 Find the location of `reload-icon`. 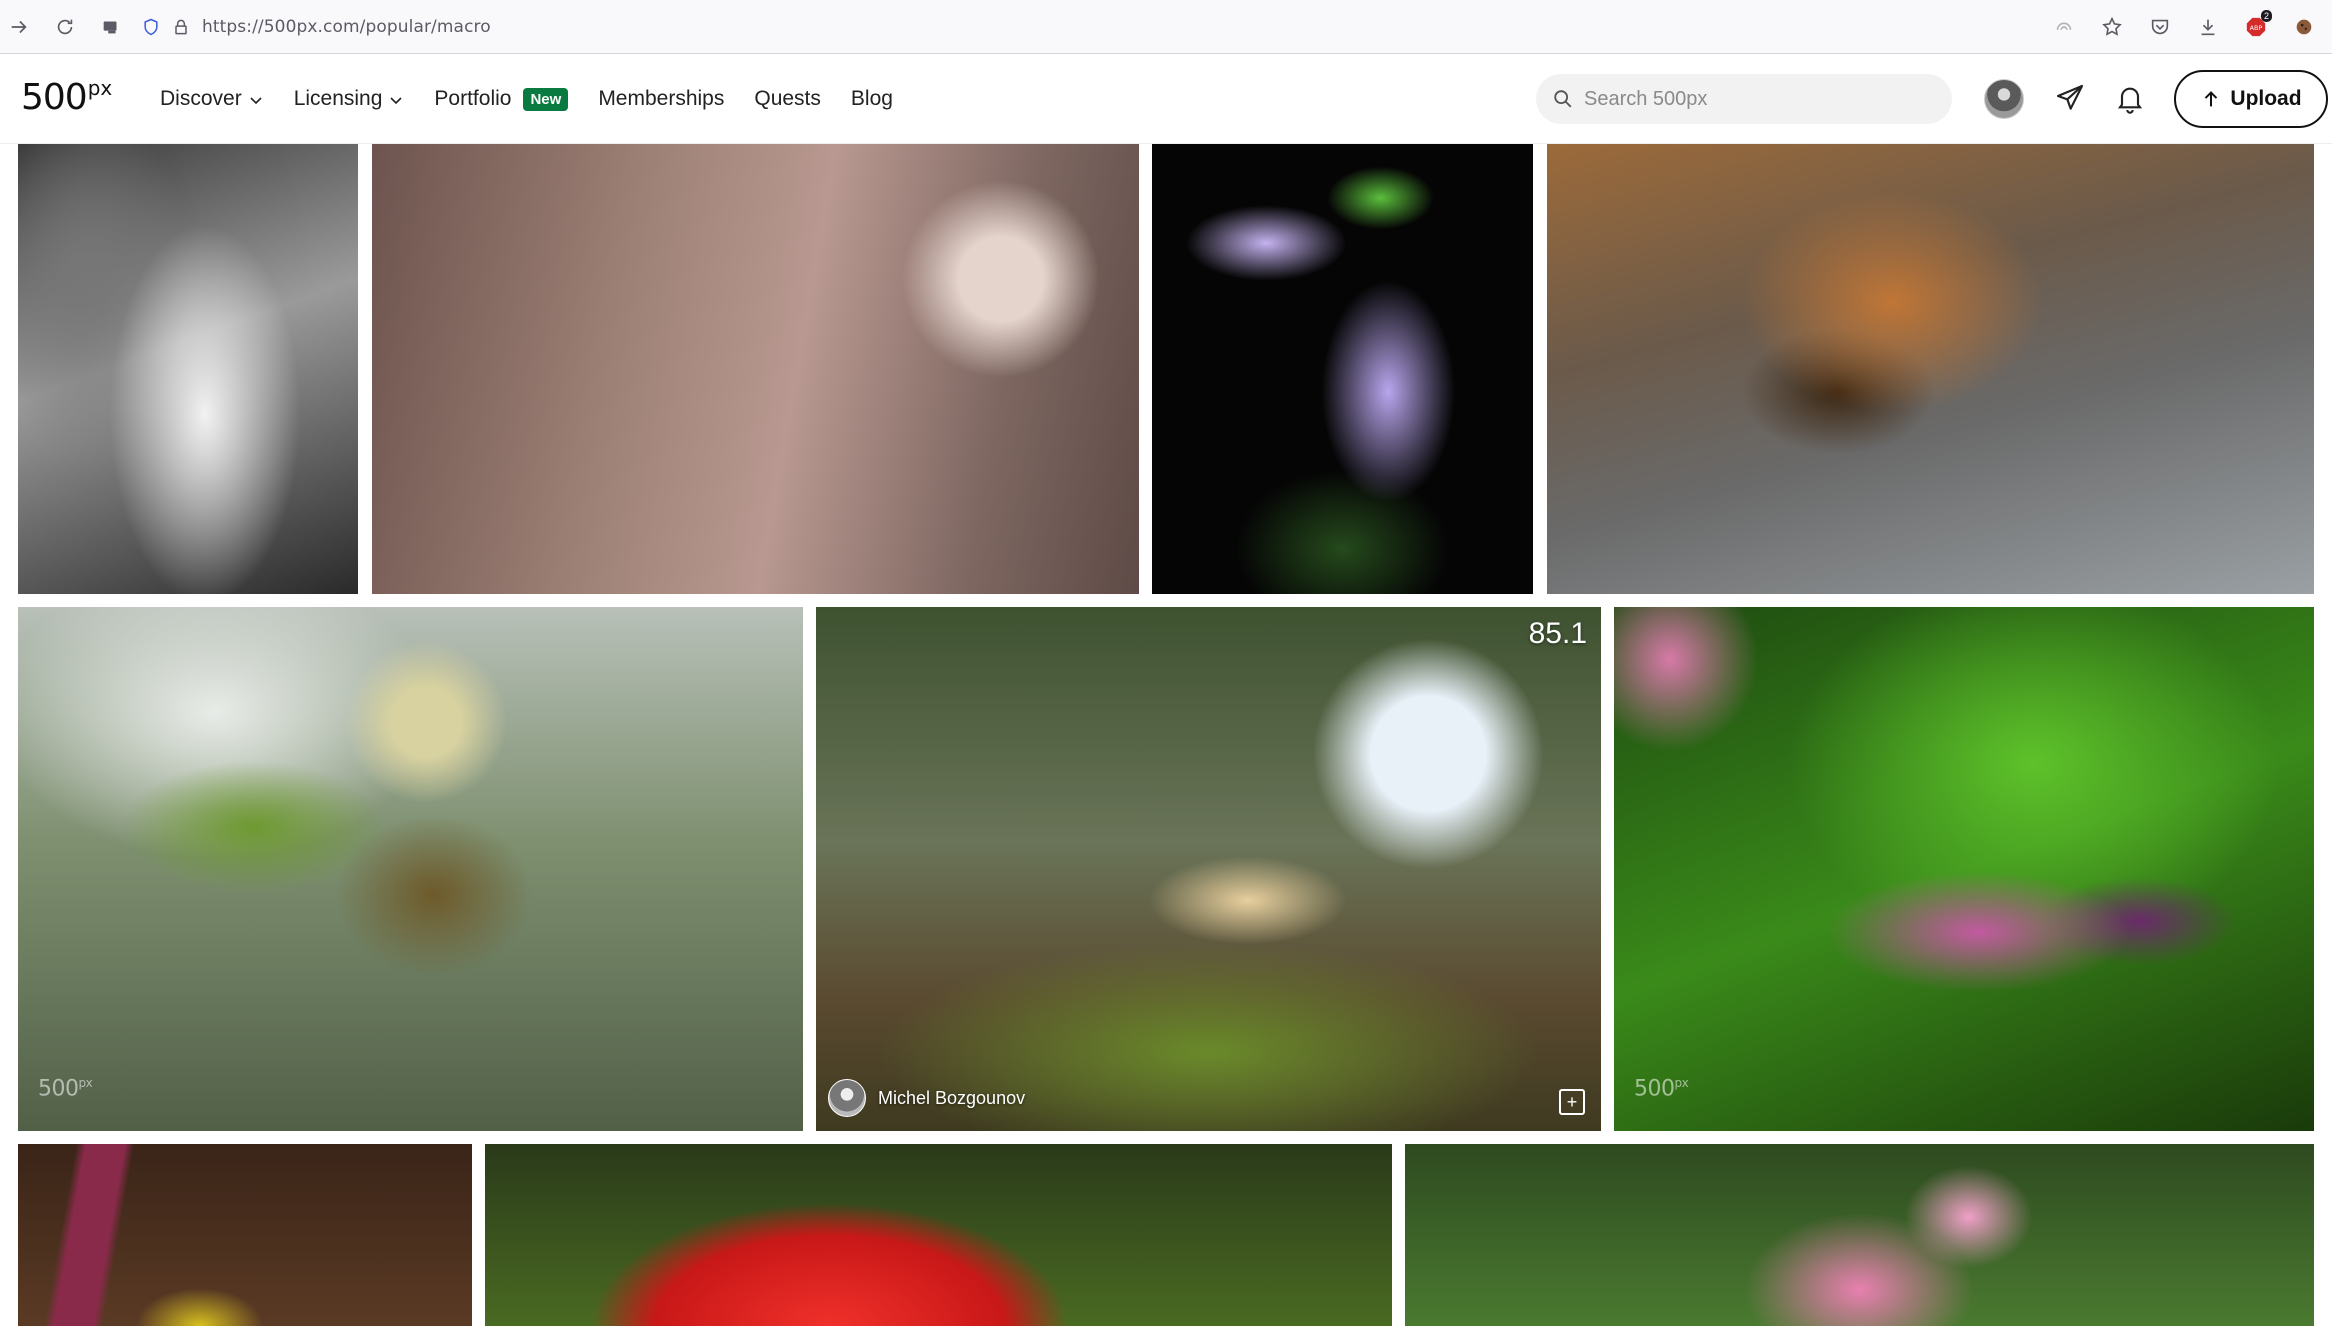

reload-icon is located at coordinates (65, 27).